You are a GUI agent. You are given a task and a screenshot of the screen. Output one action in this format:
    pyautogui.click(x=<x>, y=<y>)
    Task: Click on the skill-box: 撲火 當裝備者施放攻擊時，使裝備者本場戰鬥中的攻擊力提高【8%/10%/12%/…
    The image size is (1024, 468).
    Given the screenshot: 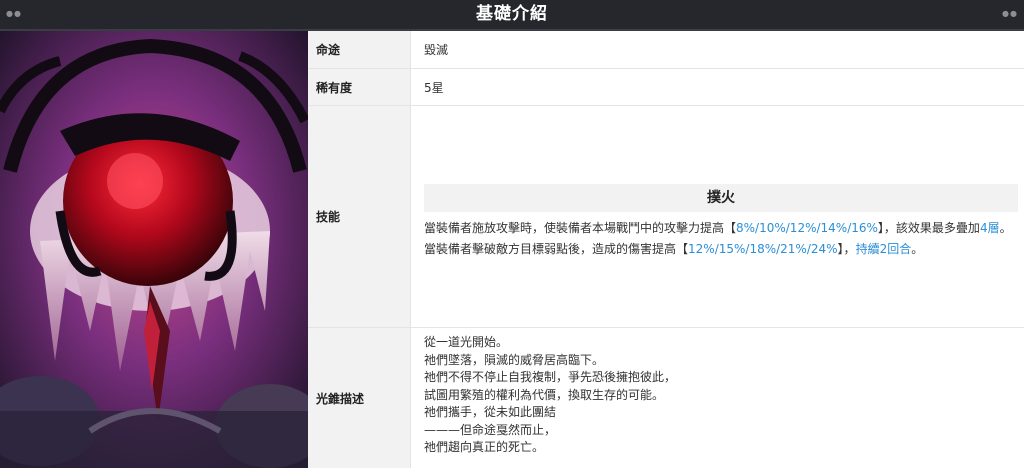 What is the action you would take?
    pyautogui.click(x=721, y=222)
    